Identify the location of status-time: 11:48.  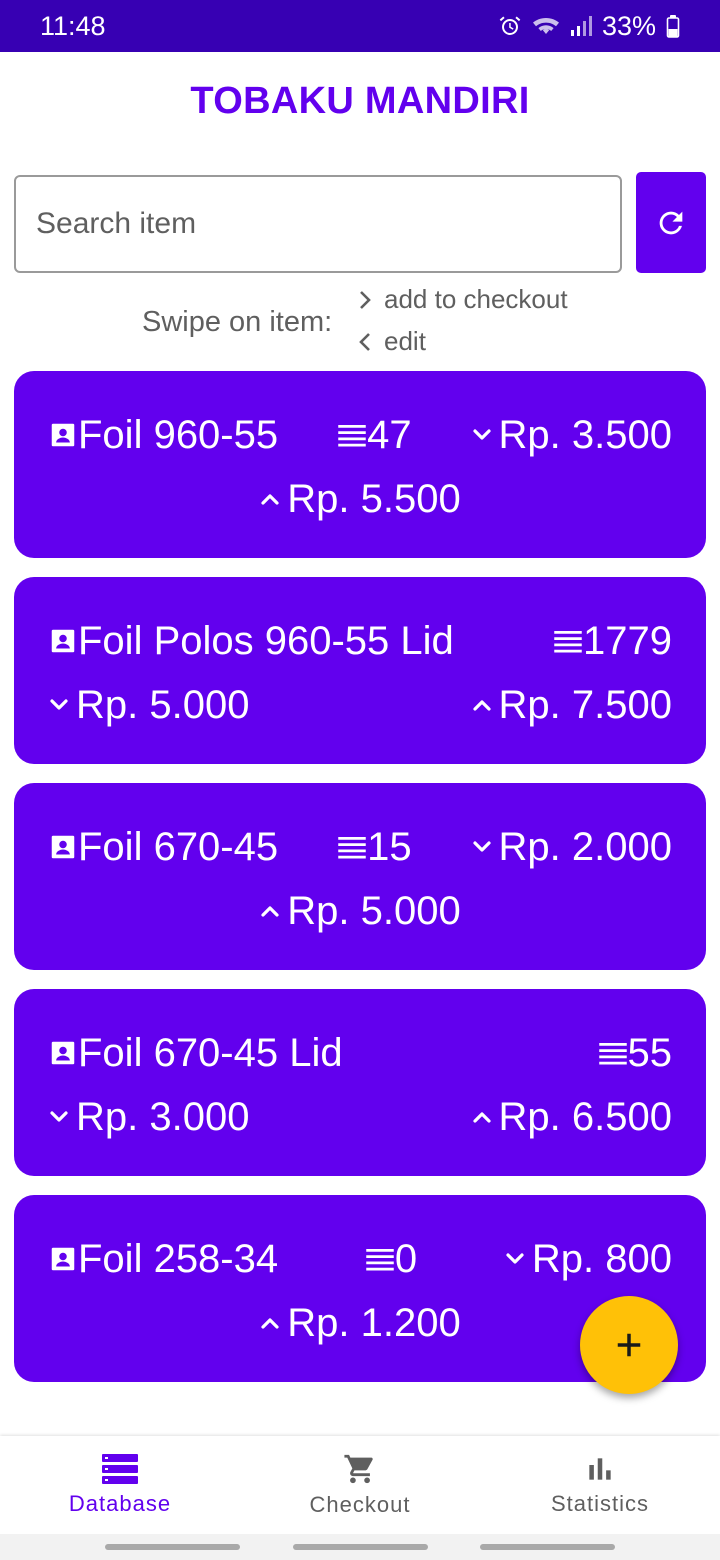
(73, 25).